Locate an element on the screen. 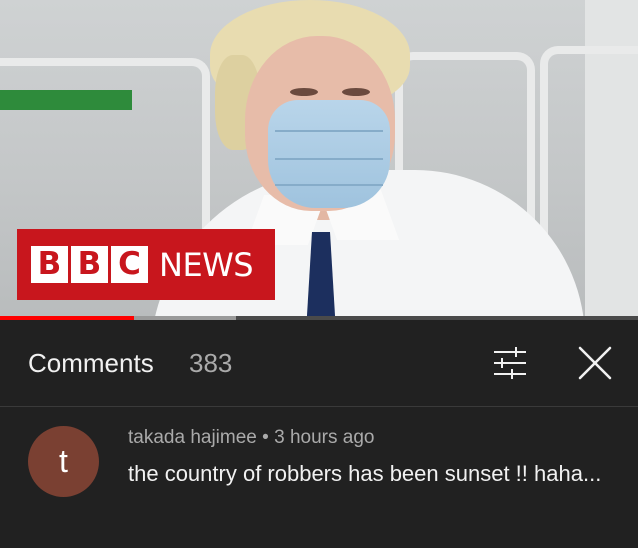  filter-sliders-icon is located at coordinates (510, 363).